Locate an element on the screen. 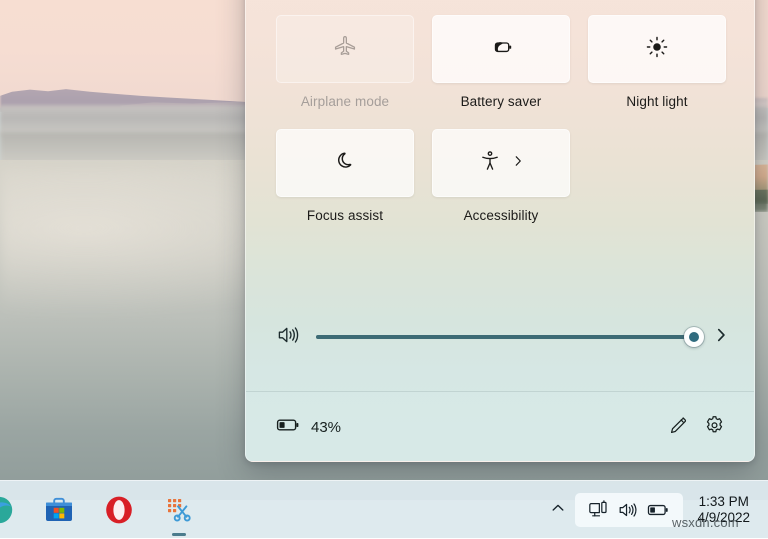 Image resolution: width=768 pixels, height=539 pixels. clock-time: 1:33 PM is located at coordinates (724, 502).